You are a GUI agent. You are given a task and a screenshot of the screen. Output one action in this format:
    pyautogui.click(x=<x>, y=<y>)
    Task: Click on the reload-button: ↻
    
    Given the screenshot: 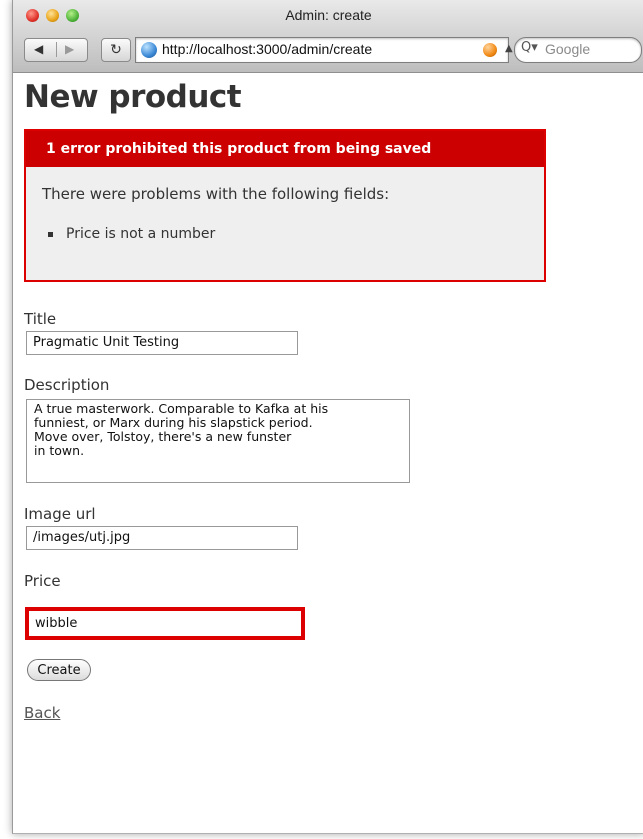 What is the action you would take?
    pyautogui.click(x=116, y=50)
    